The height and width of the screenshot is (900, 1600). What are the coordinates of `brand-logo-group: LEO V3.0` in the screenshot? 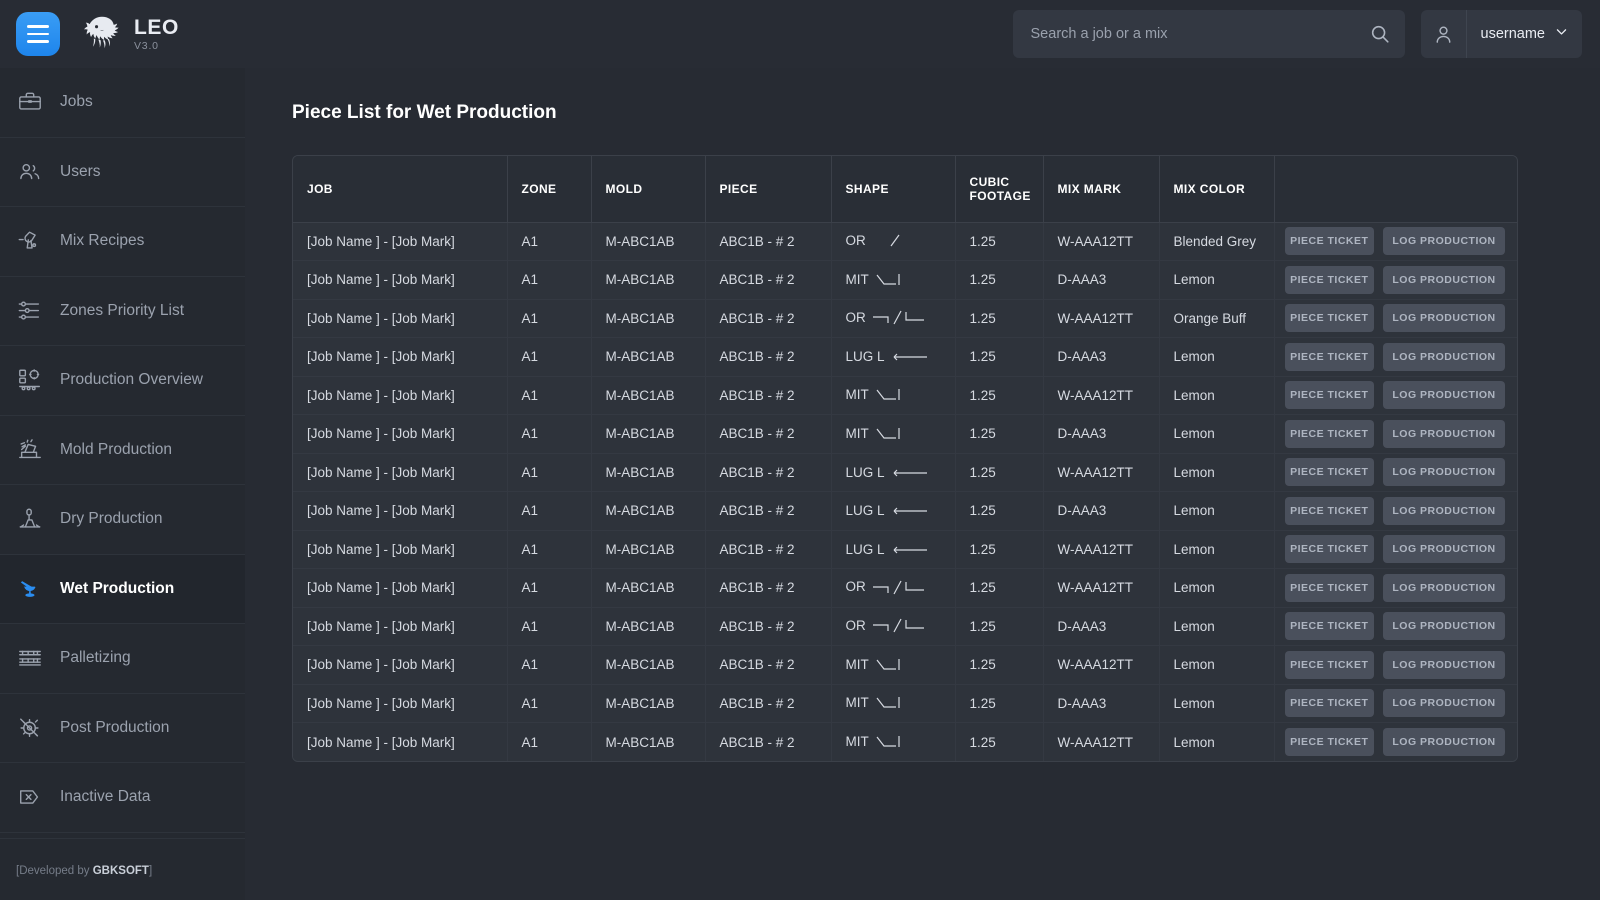 It's located at (129, 34).